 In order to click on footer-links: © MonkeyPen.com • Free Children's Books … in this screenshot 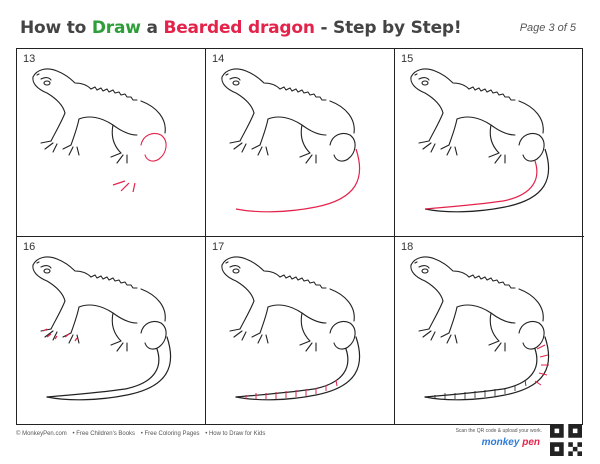, I will do `click(142, 434)`.